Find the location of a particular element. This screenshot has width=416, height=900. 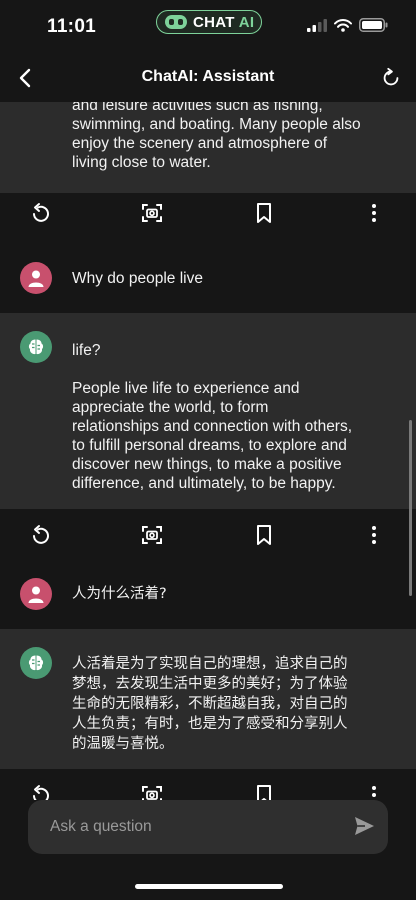

status-time: 11:01 is located at coordinates (72, 26).